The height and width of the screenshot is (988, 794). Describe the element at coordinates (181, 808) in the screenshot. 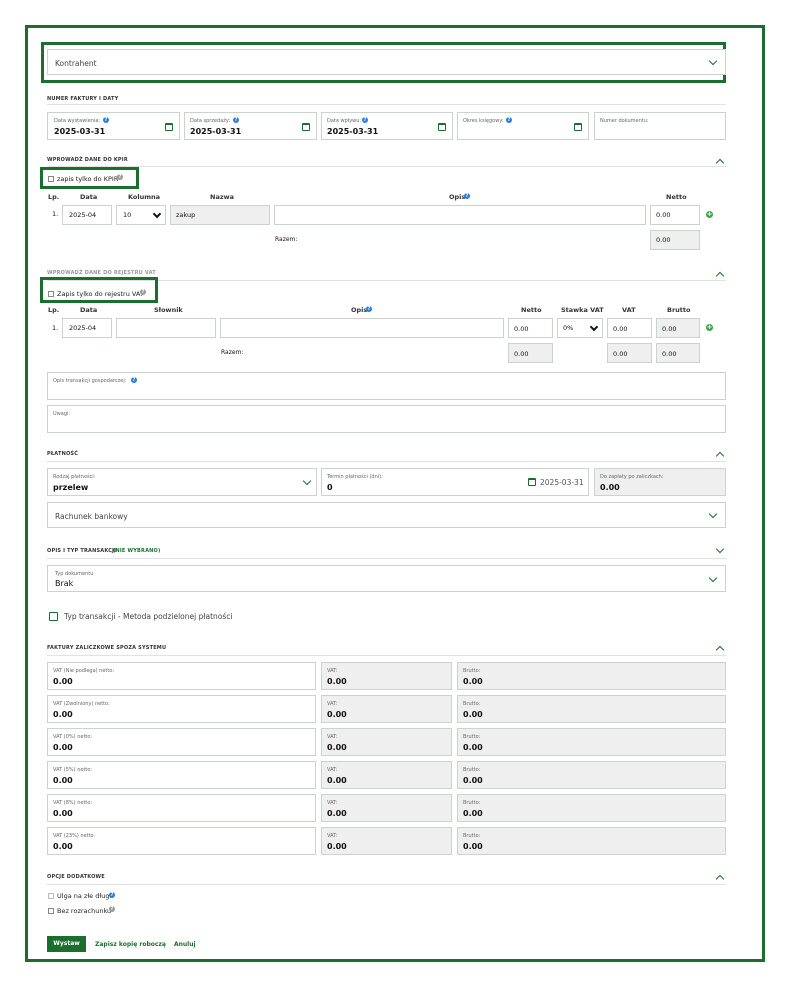

I see `zaliczka-netto-field: VAT (8%) netto: 0.00` at that location.